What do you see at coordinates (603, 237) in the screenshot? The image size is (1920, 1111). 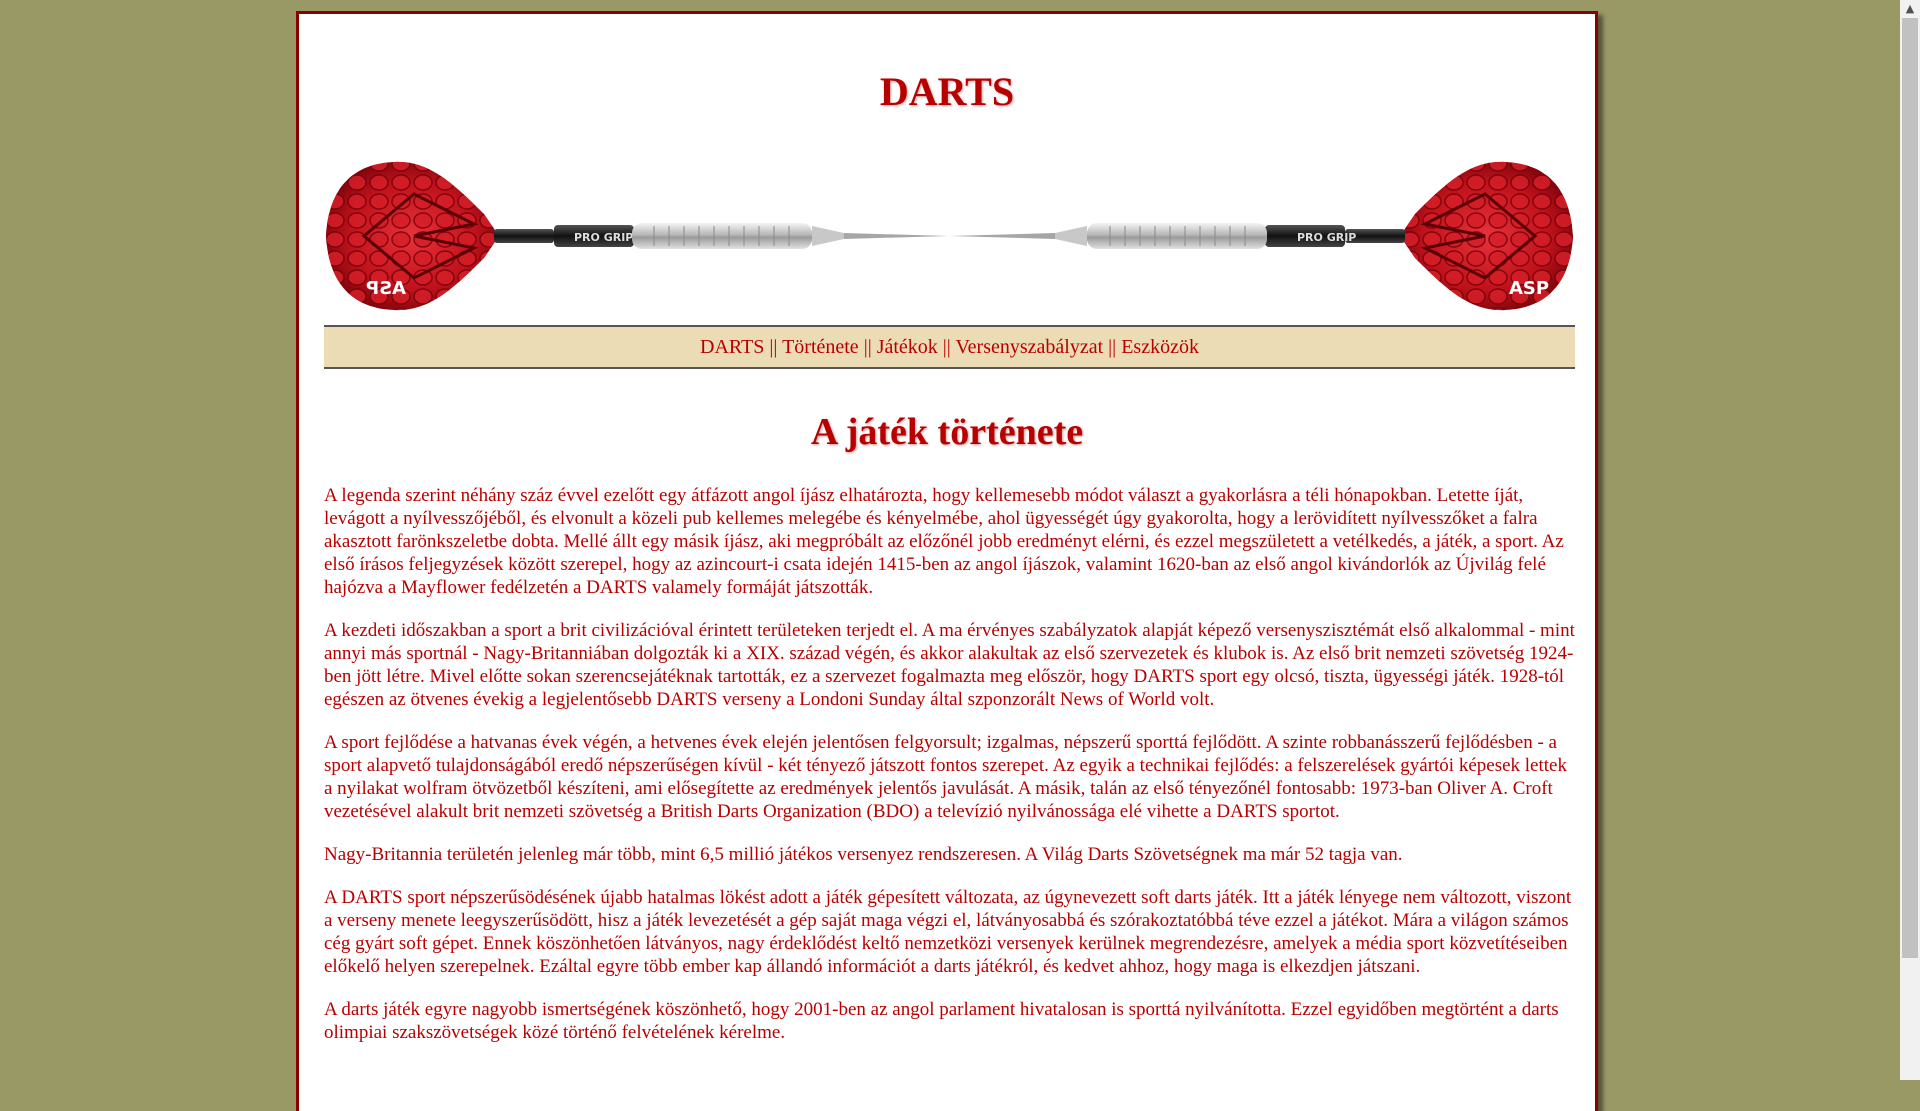 I see `left-grip-text: PRO GRIP` at bounding box center [603, 237].